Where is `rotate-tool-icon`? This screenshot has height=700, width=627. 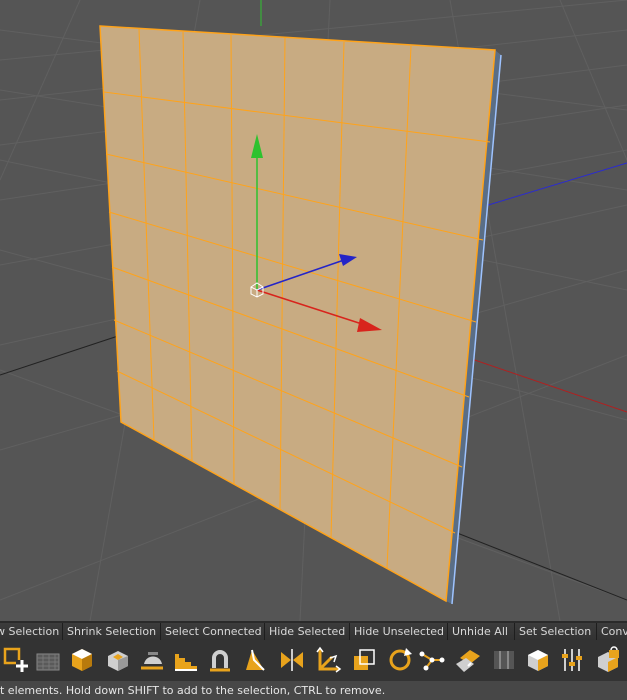
rotate-tool-icon is located at coordinates (400, 660).